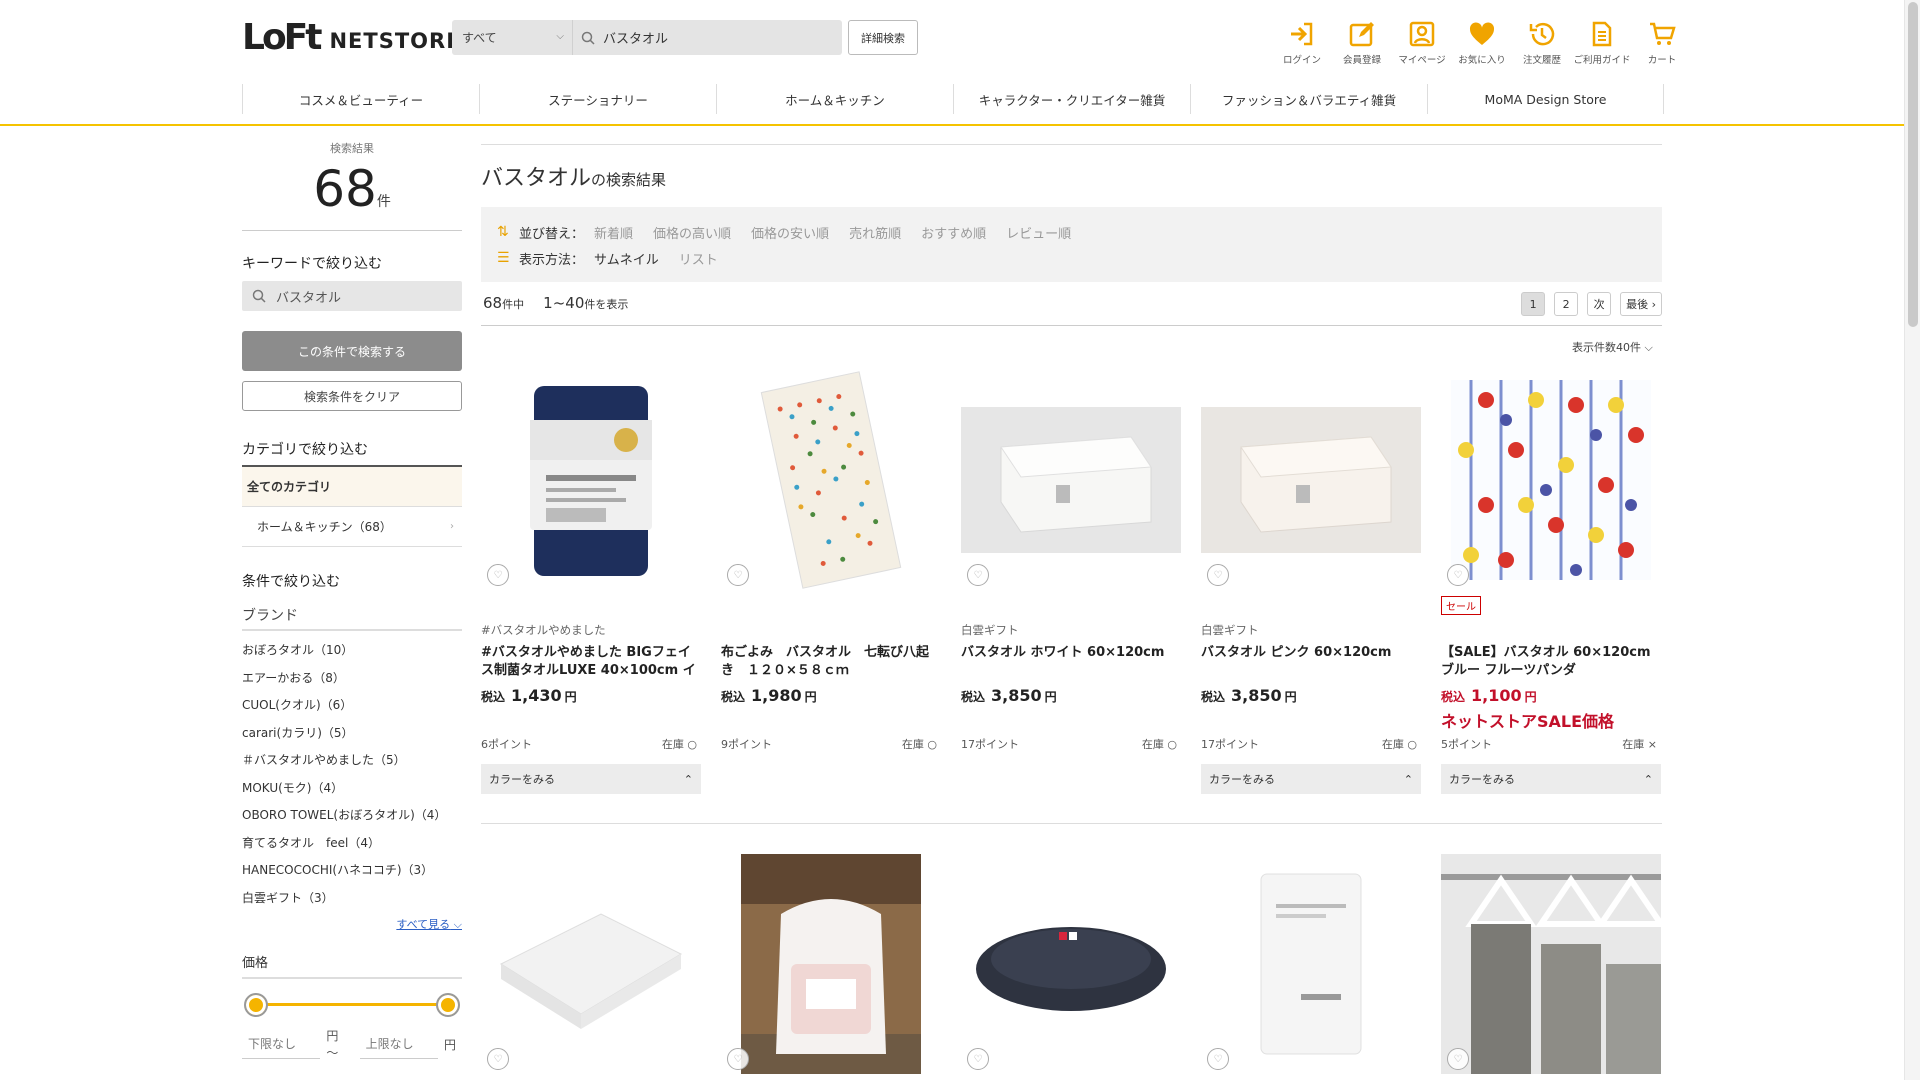 This screenshot has height=1080, width=1920. What do you see at coordinates (1599, 304) in the screenshot?
I see `next-page-button: 次` at bounding box center [1599, 304].